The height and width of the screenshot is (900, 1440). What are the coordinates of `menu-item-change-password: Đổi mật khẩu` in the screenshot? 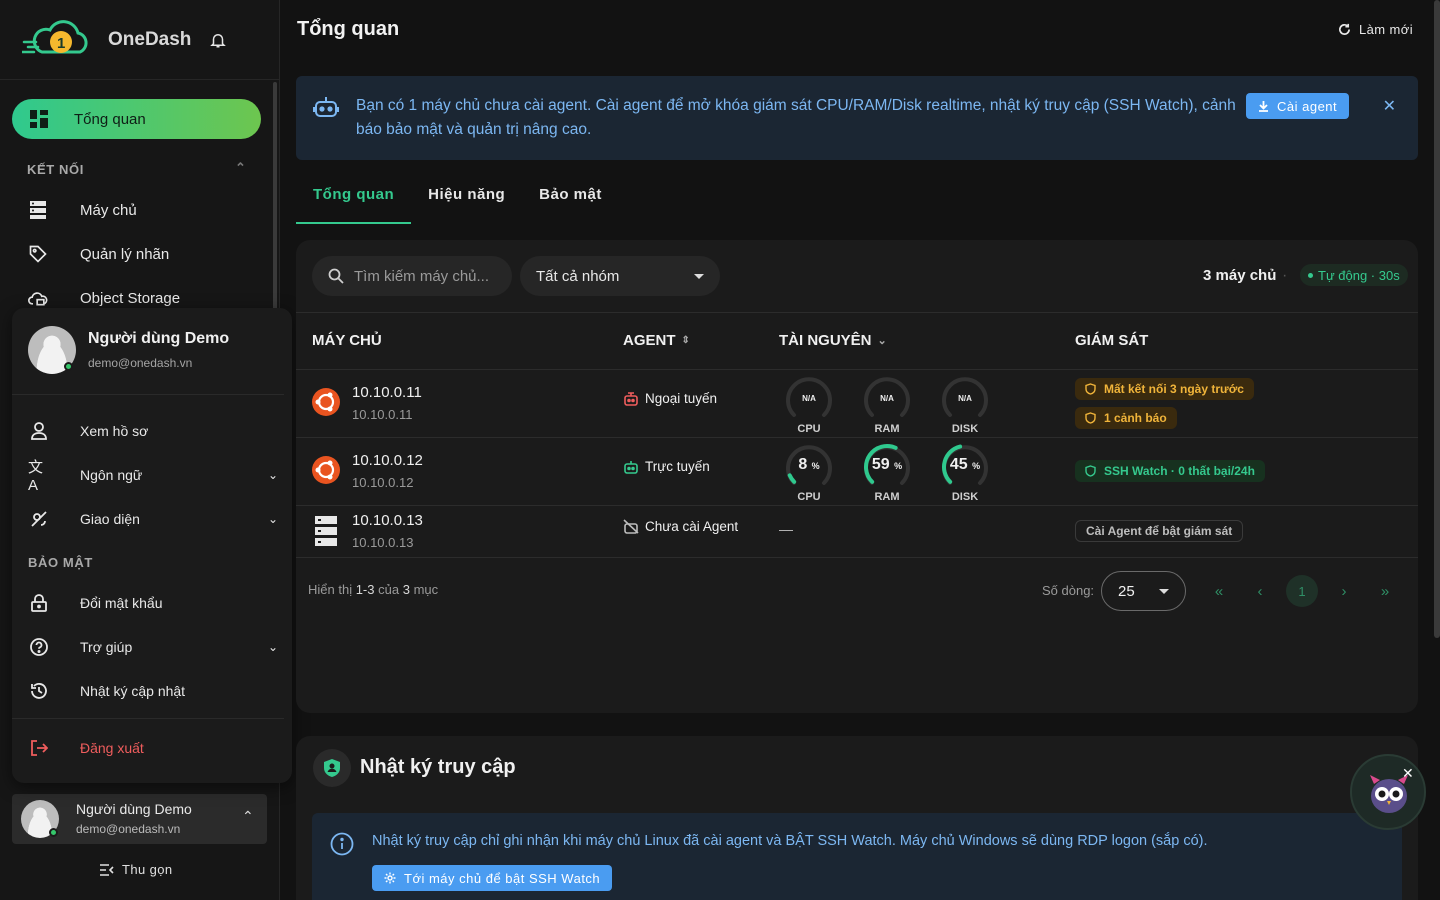 It's located at (153, 603).